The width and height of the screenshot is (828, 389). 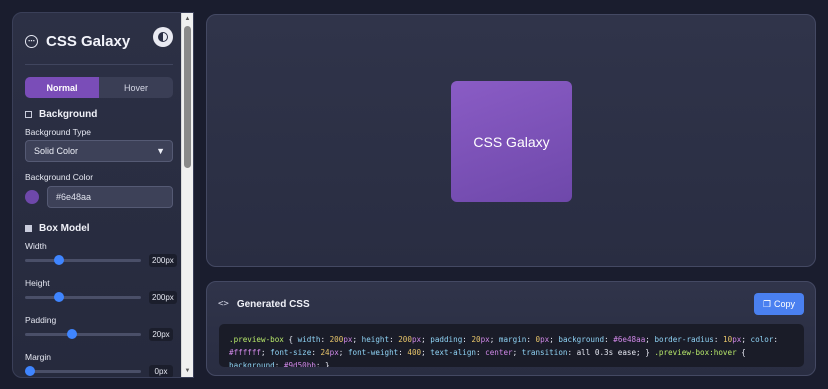 What do you see at coordinates (31, 41) in the screenshot?
I see `galaxy-icon: ⋯` at bounding box center [31, 41].